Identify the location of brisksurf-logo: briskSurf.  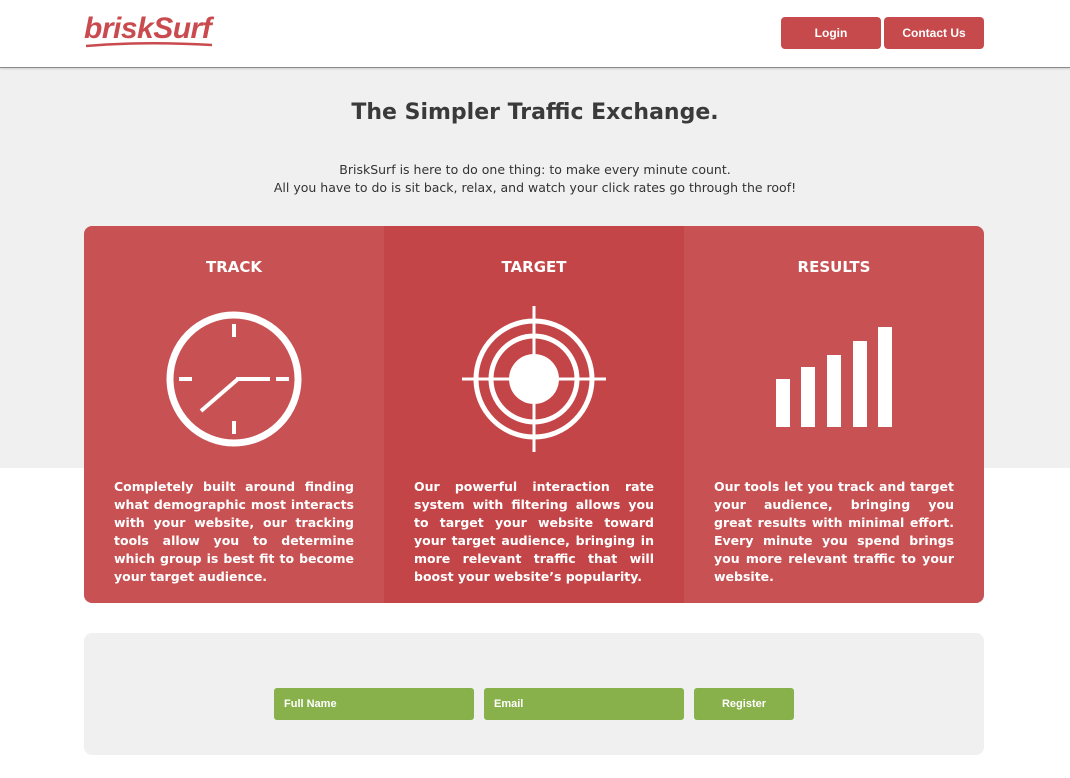
(150, 33).